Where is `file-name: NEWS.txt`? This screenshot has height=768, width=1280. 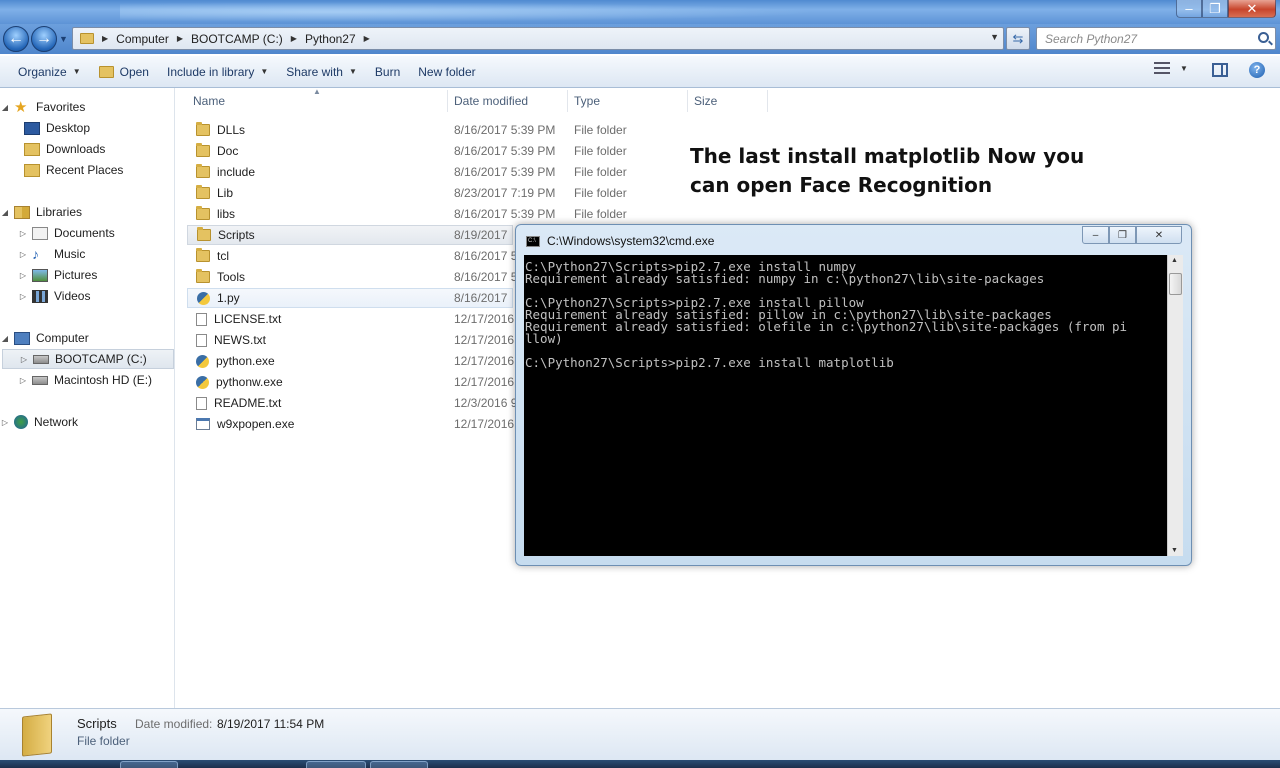
file-name: NEWS.txt is located at coordinates (240, 340).